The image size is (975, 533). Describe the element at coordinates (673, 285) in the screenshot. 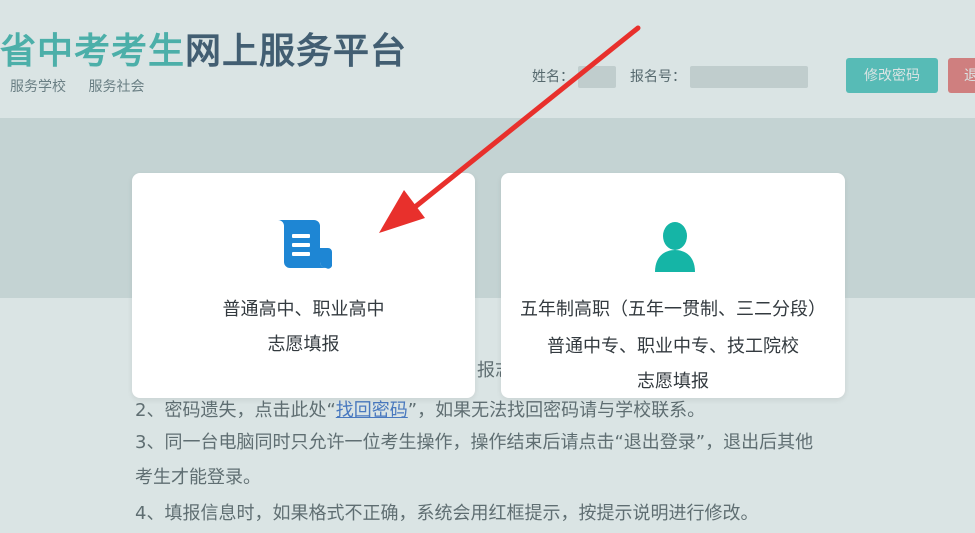

I see `card-vocational-college: 五年制高职（五年一贯制、三二分段） 普通中专、职业中专、技工院校 志愿填报` at that location.